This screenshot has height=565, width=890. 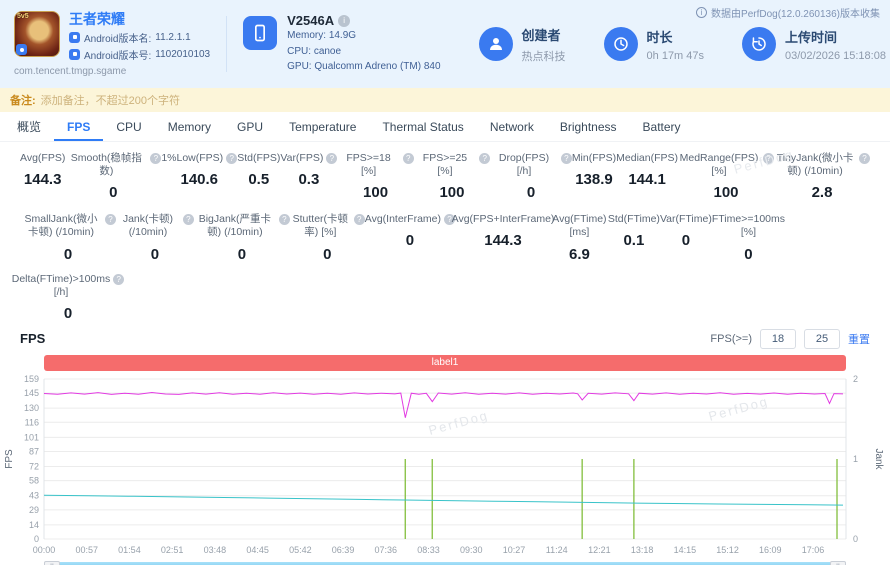 I want to click on stat-value: 100, so click(x=376, y=193).